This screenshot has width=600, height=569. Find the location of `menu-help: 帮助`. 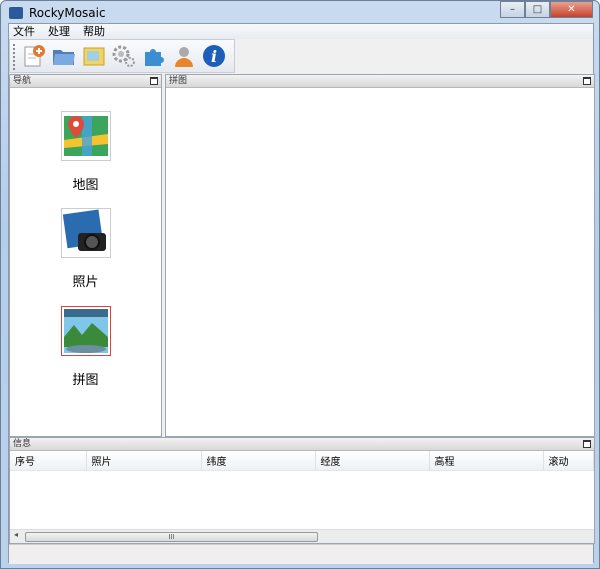

menu-help: 帮助 is located at coordinates (94, 31).